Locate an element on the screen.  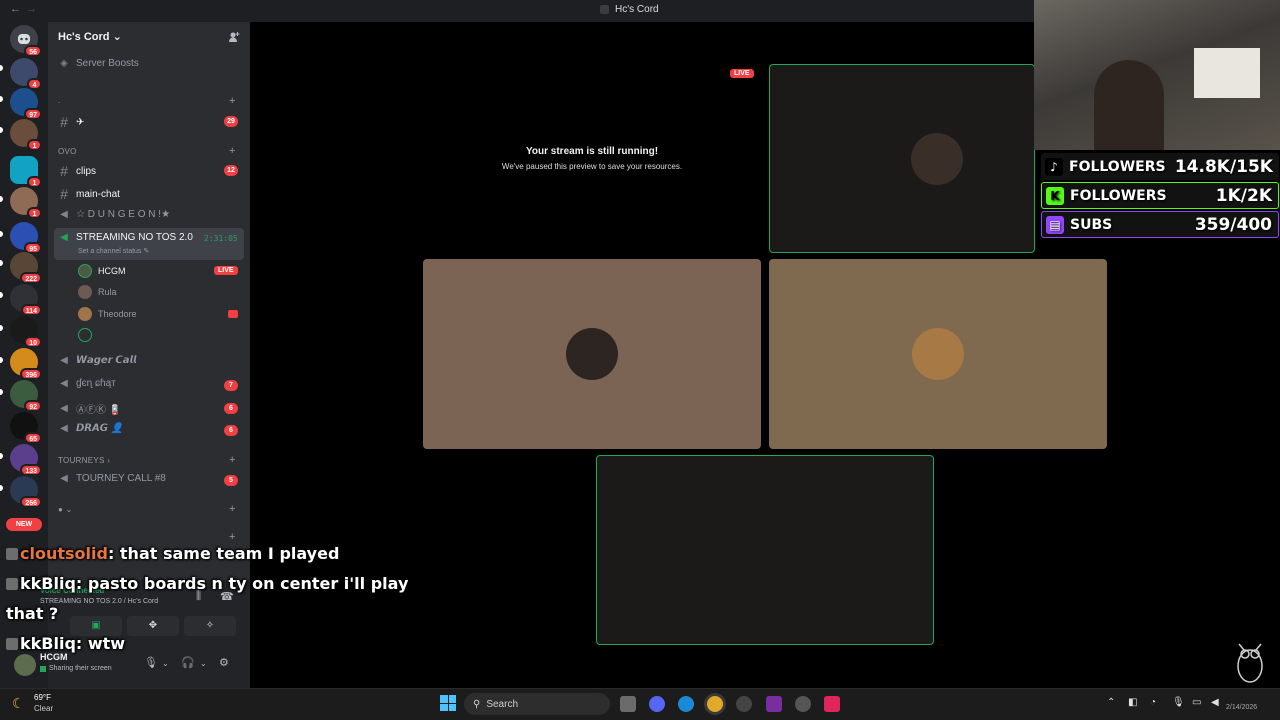
activities-button: ✥ is located at coordinates (153, 626).